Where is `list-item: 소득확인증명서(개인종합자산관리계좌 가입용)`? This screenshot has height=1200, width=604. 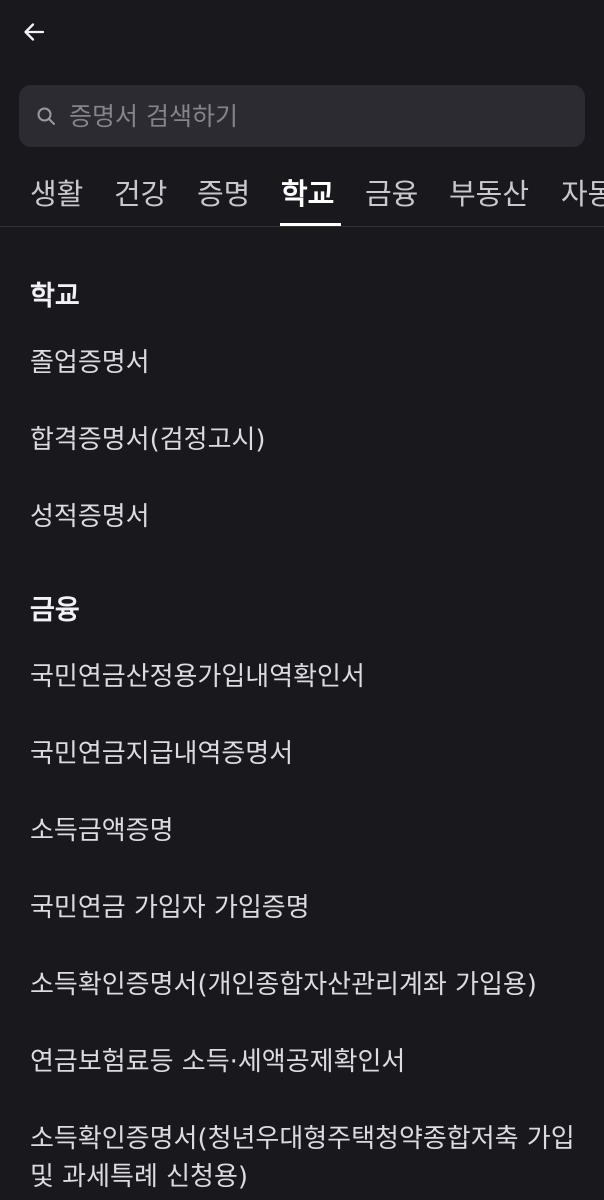 list-item: 소득확인증명서(개인종합자산관리계좌 가입용) is located at coordinates (310, 985).